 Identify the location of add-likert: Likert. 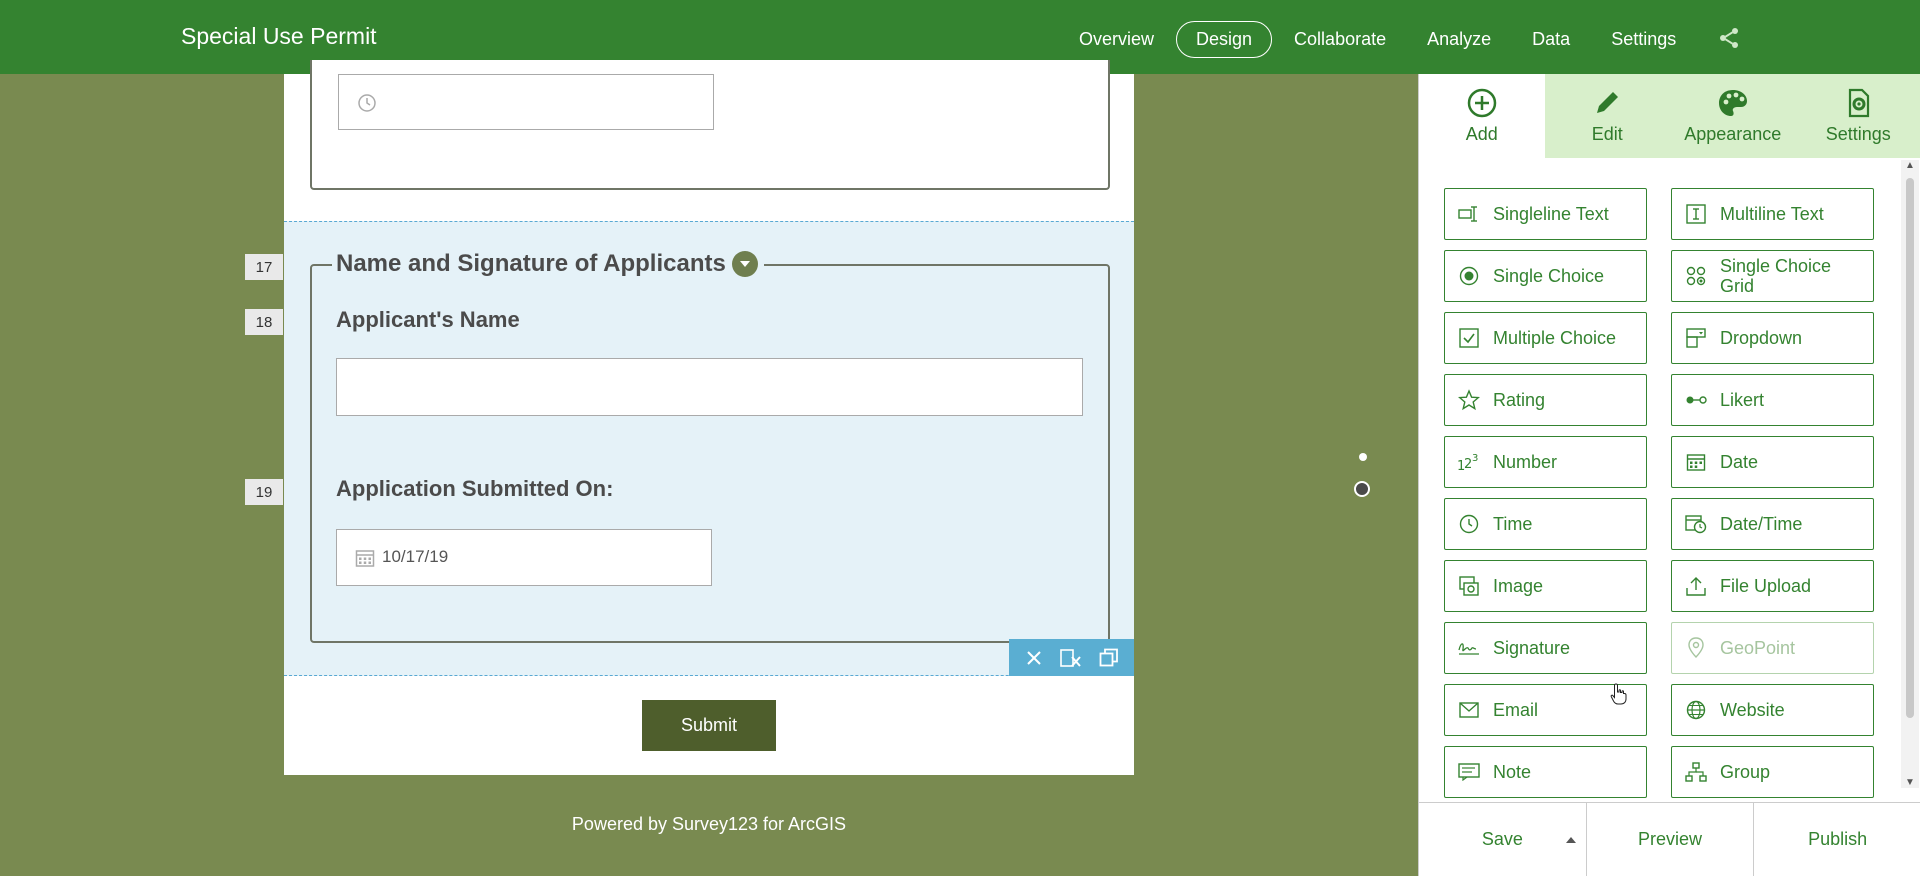
(1772, 400).